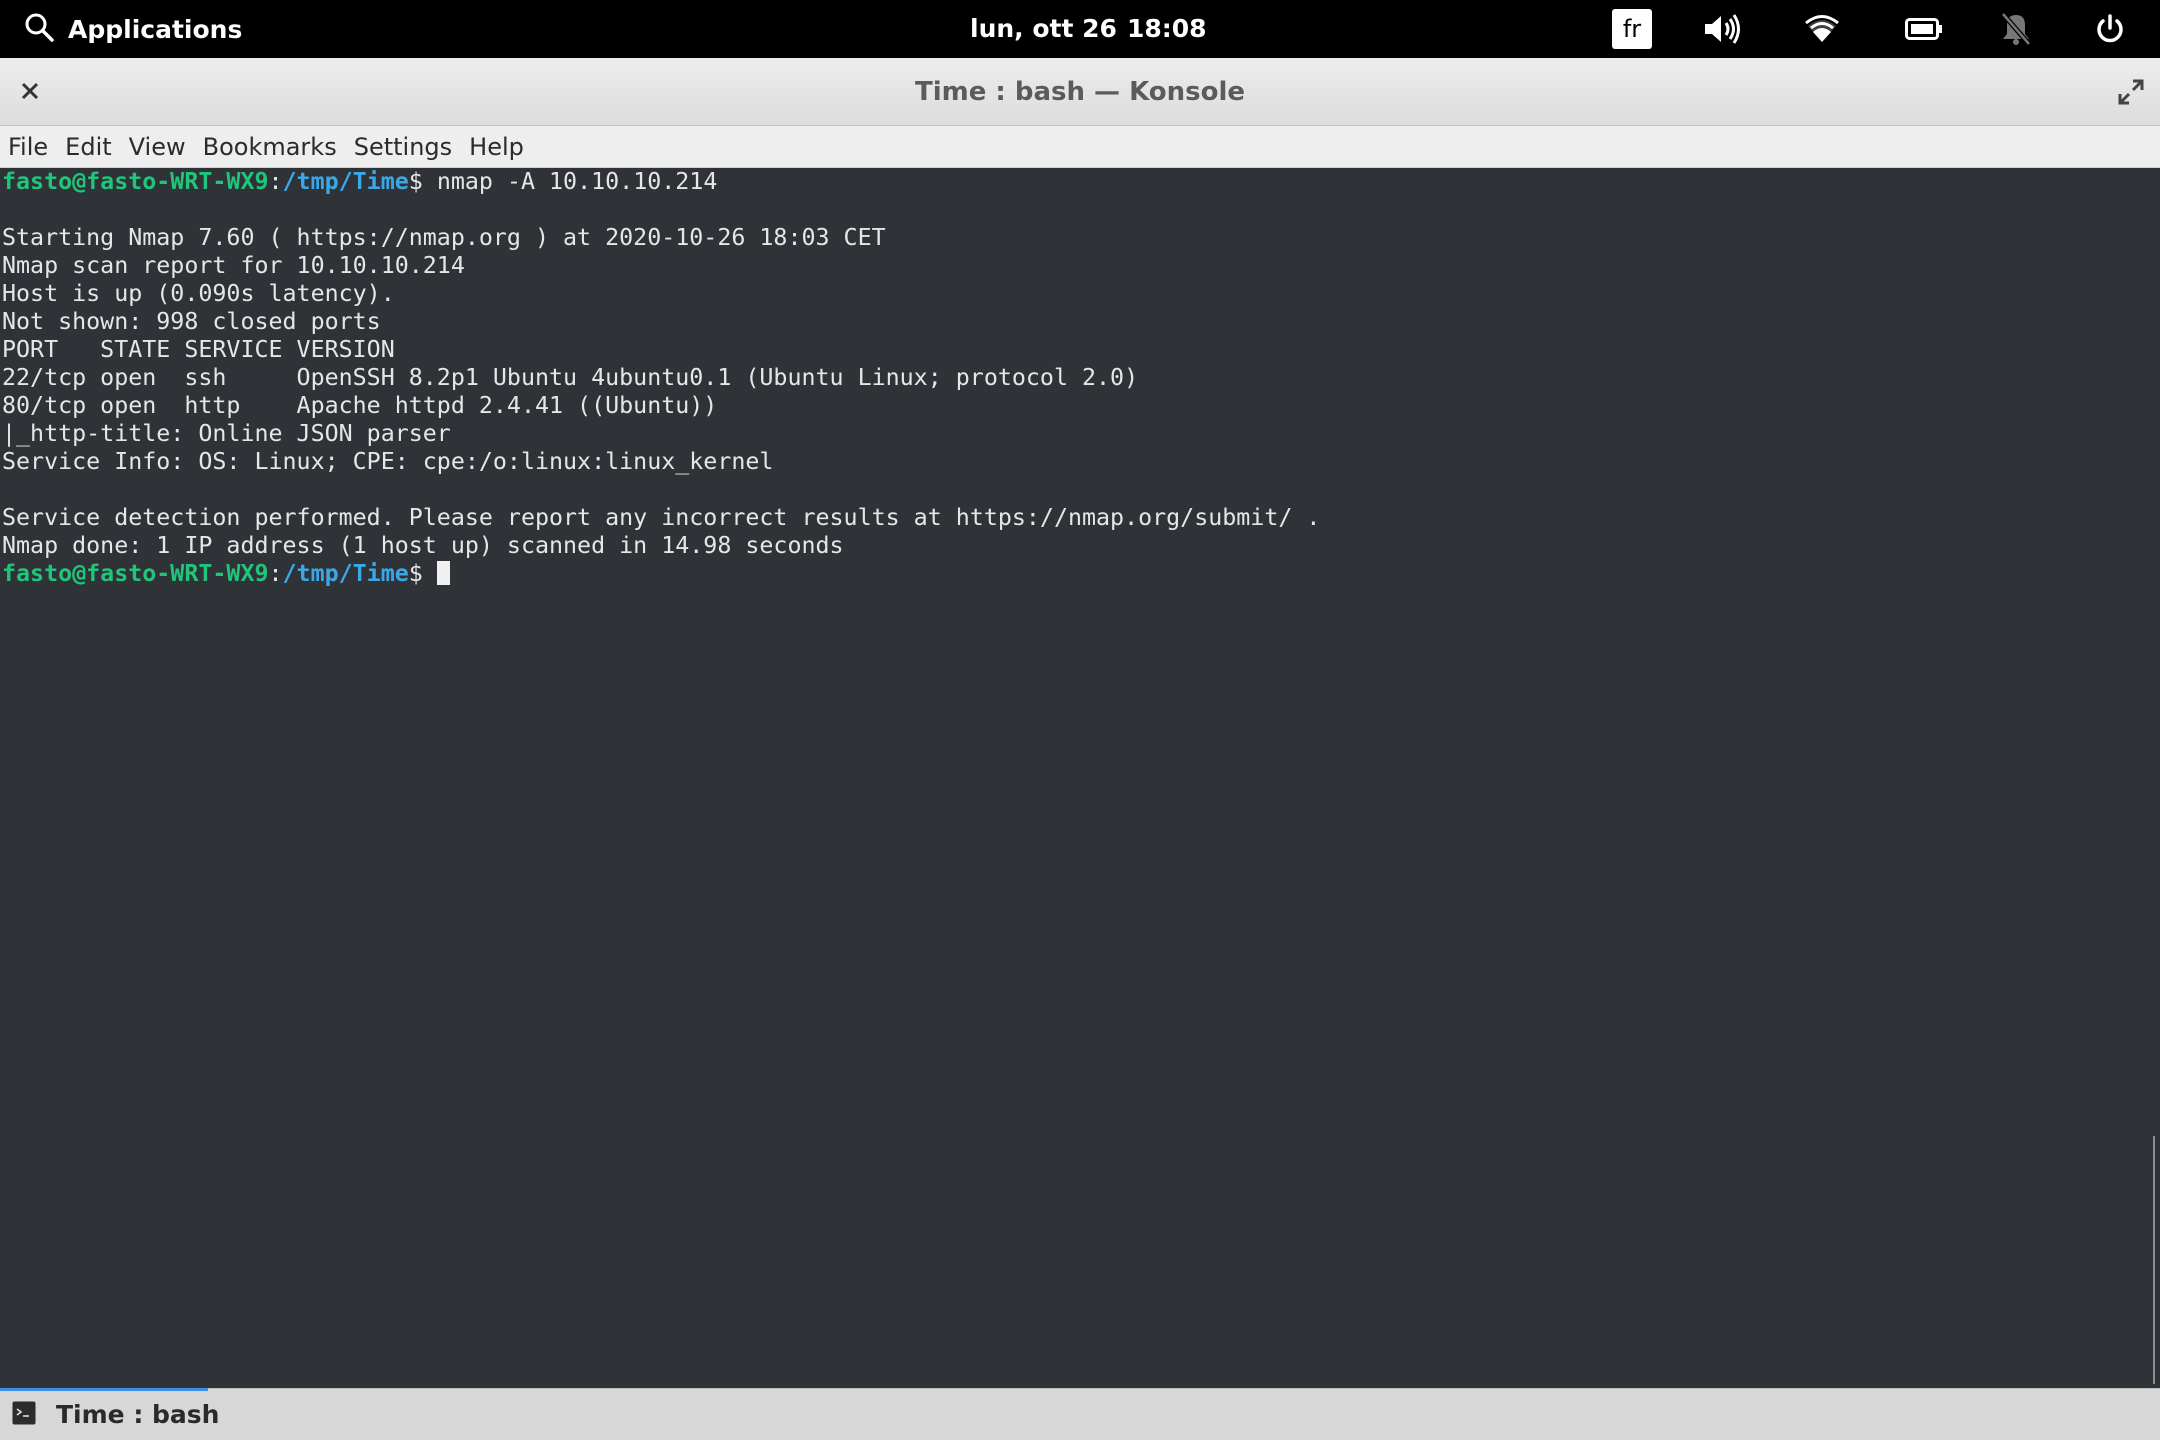 This screenshot has width=2160, height=1440. I want to click on tab-time-bash: Time : bash, so click(109, 1414).